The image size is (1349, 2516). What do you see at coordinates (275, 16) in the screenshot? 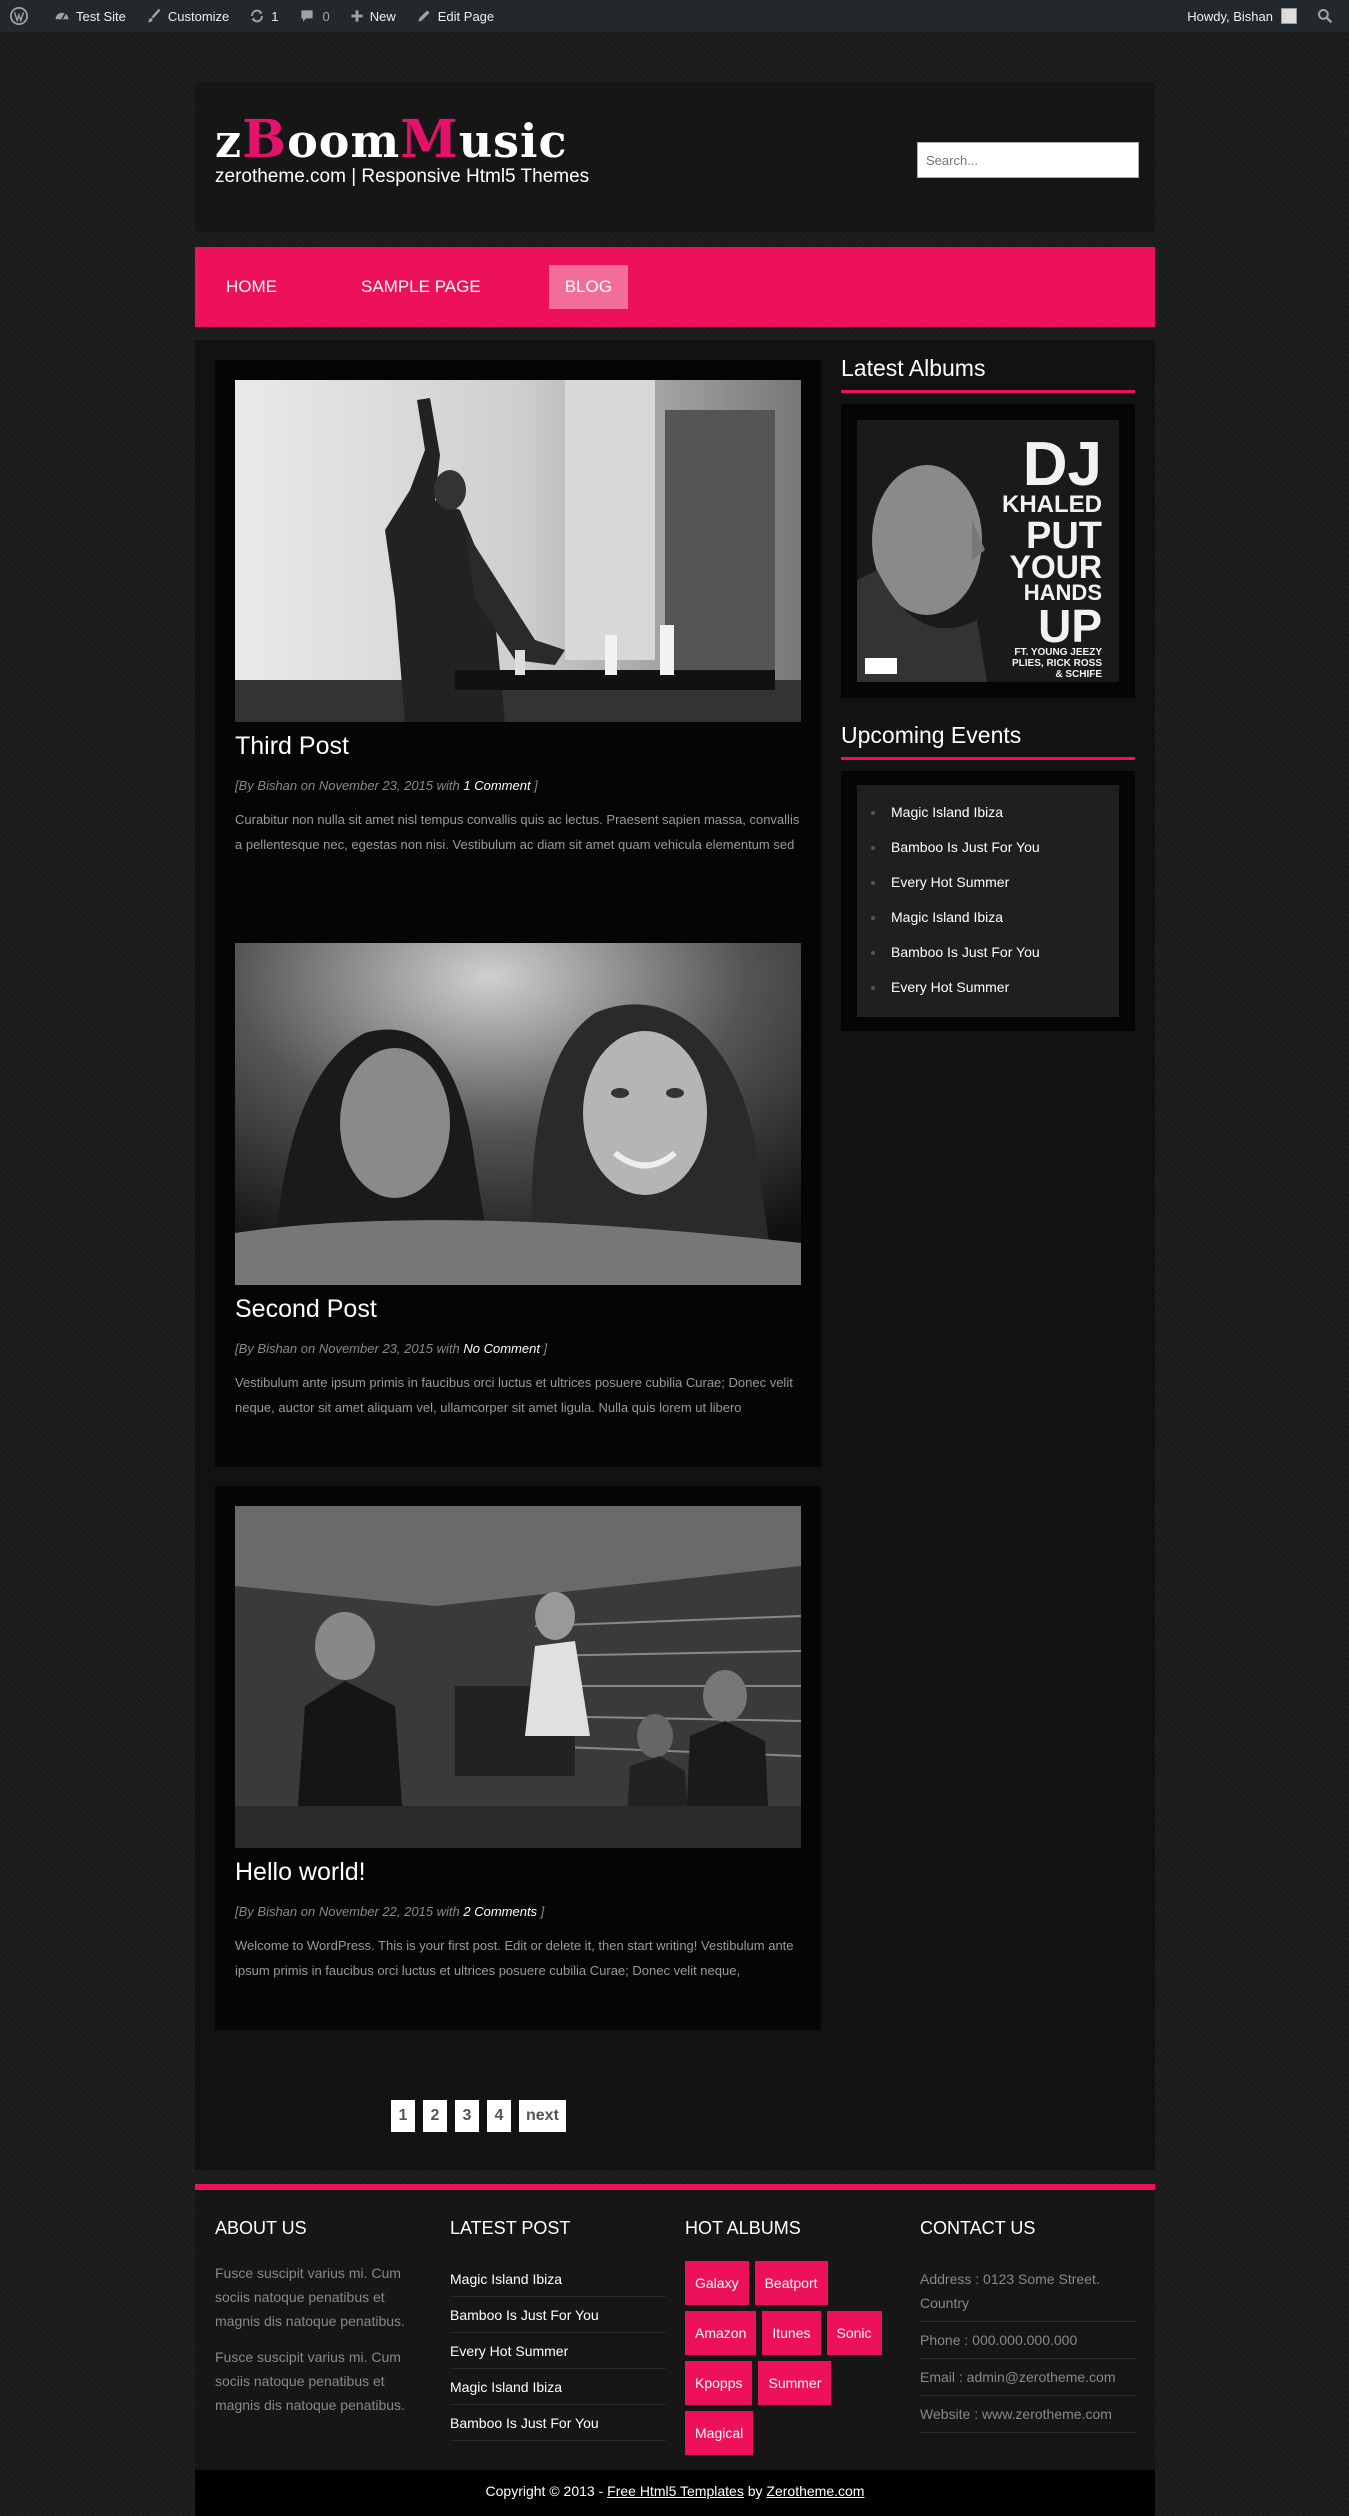
I see `updates-count: 1` at bounding box center [275, 16].